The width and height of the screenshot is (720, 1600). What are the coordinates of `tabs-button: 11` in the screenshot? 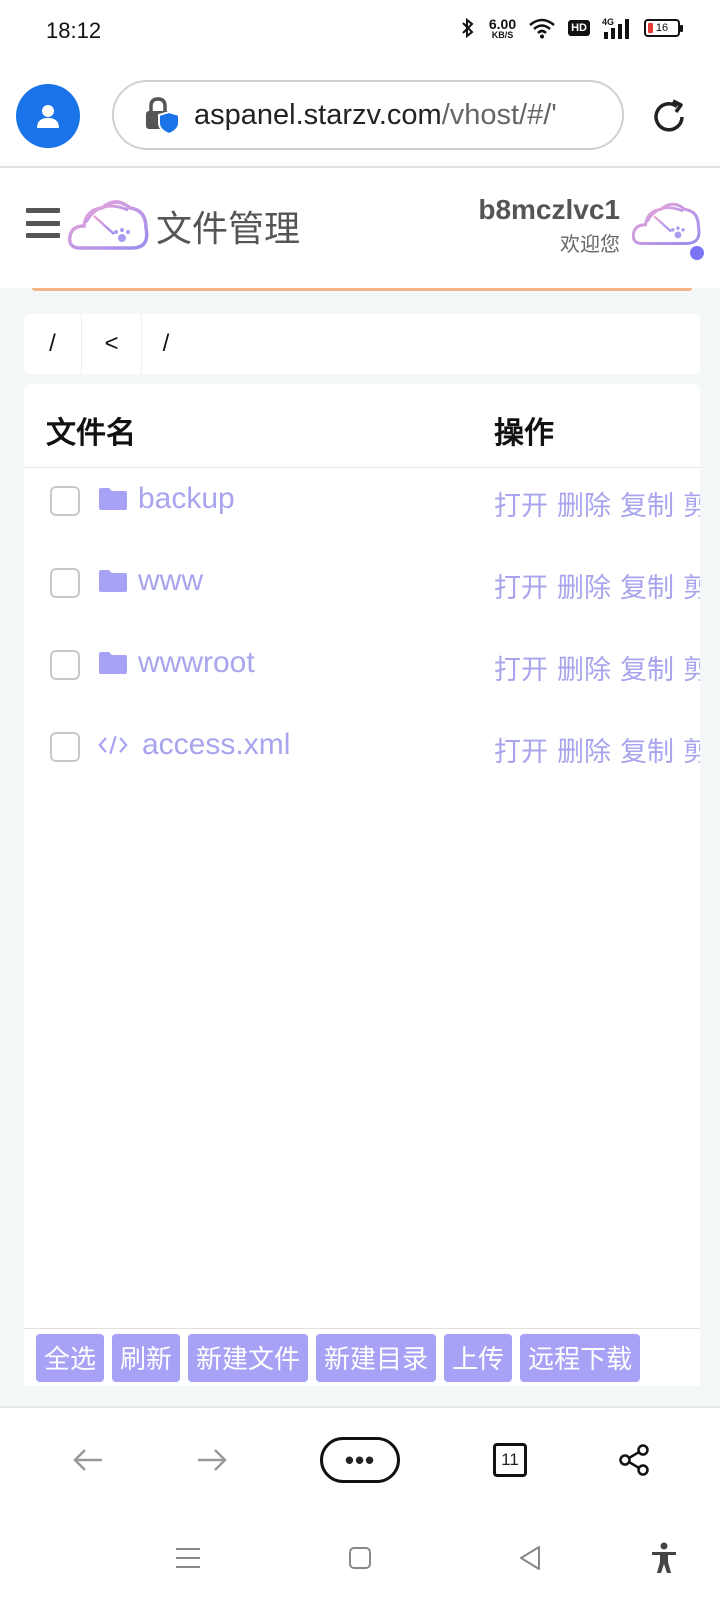 It's located at (510, 1460).